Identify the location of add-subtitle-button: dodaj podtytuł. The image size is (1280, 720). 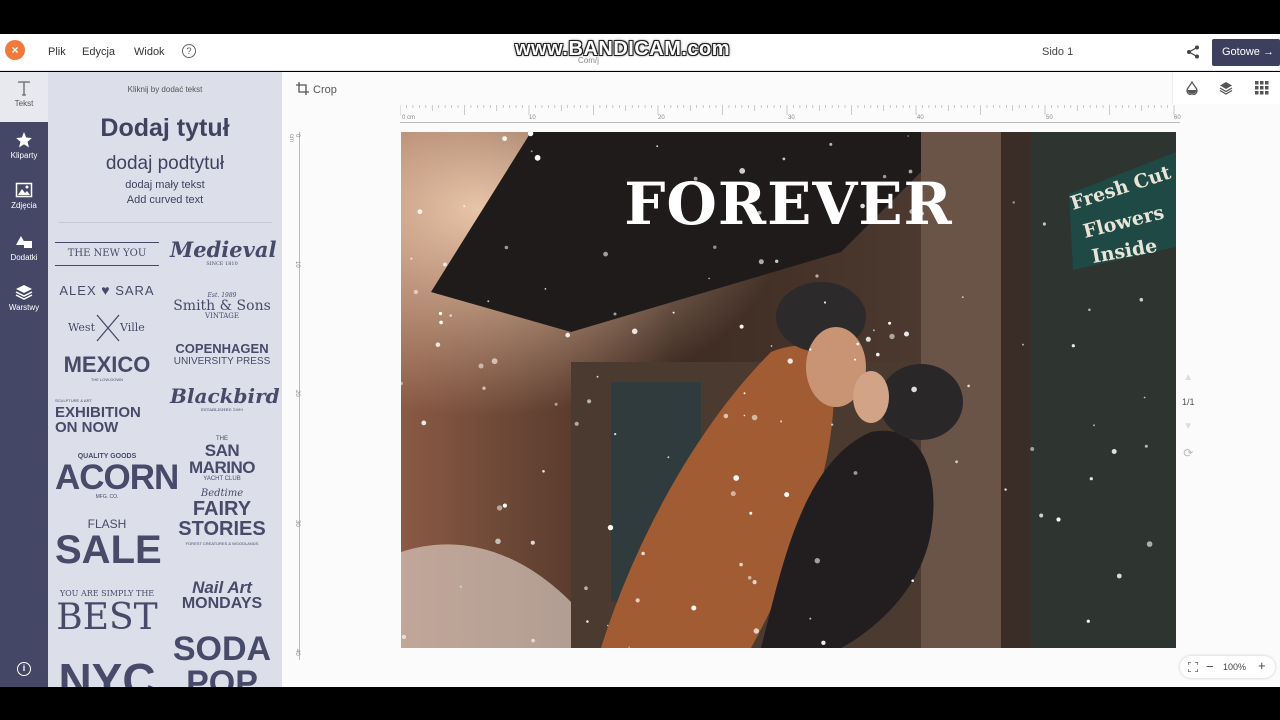
(165, 164).